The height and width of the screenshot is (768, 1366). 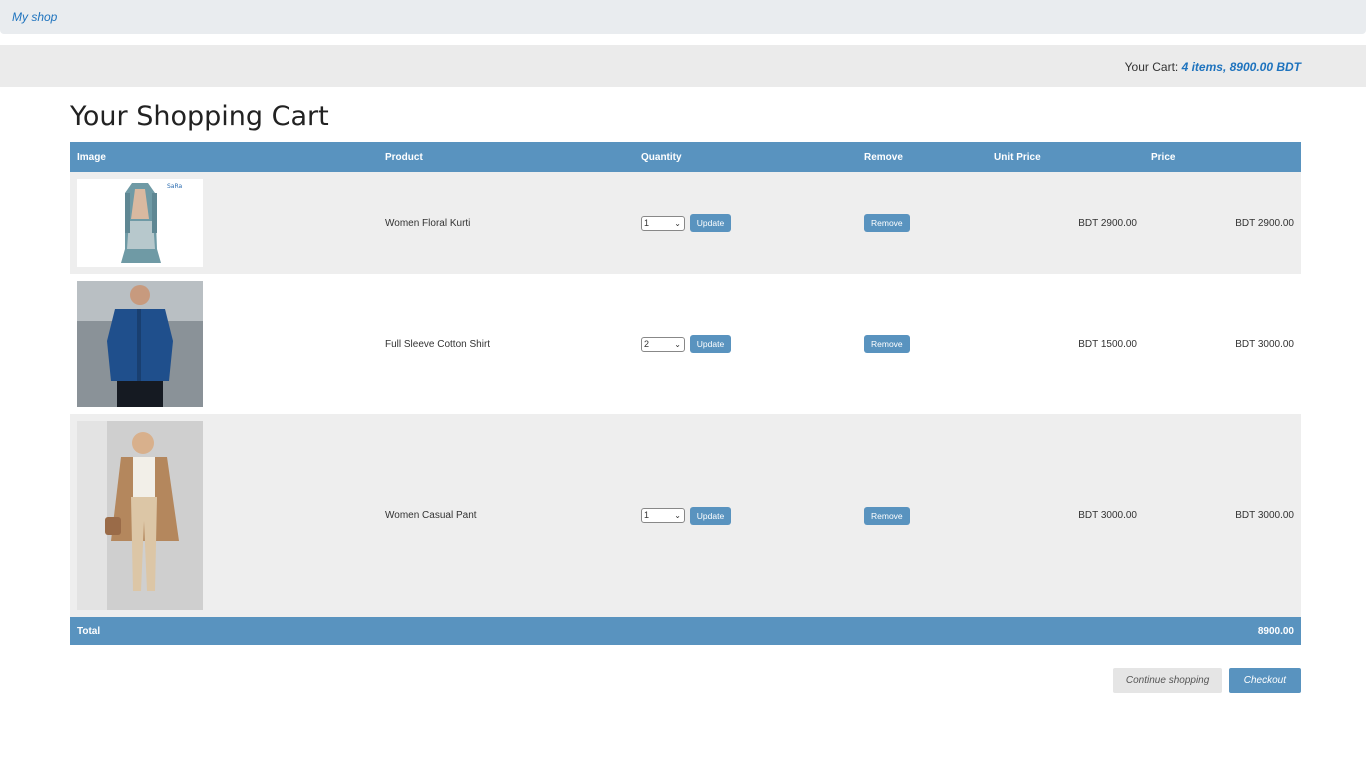 What do you see at coordinates (1151, 67) in the screenshot?
I see `cart-summary-label: Your Cart:` at bounding box center [1151, 67].